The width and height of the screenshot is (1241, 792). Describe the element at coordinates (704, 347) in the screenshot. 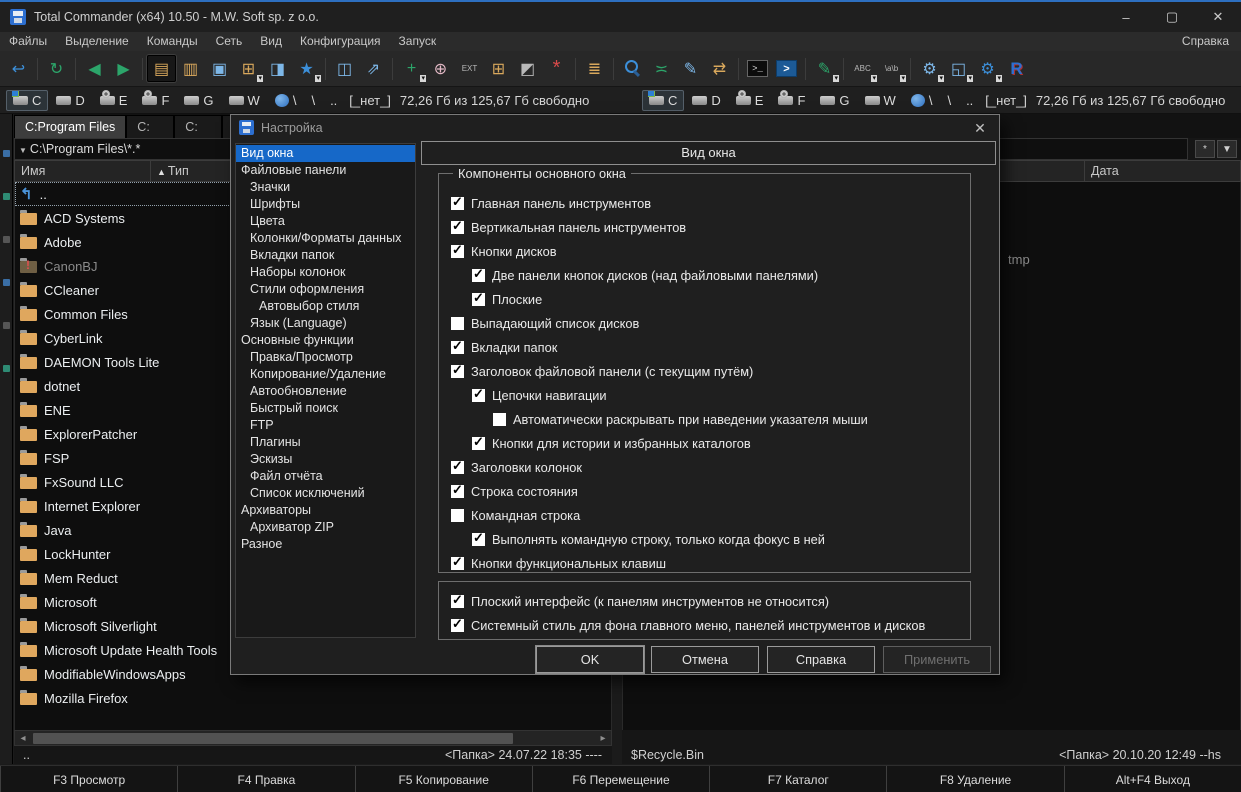

I see `checkbox-row: Вкладки папок` at that location.